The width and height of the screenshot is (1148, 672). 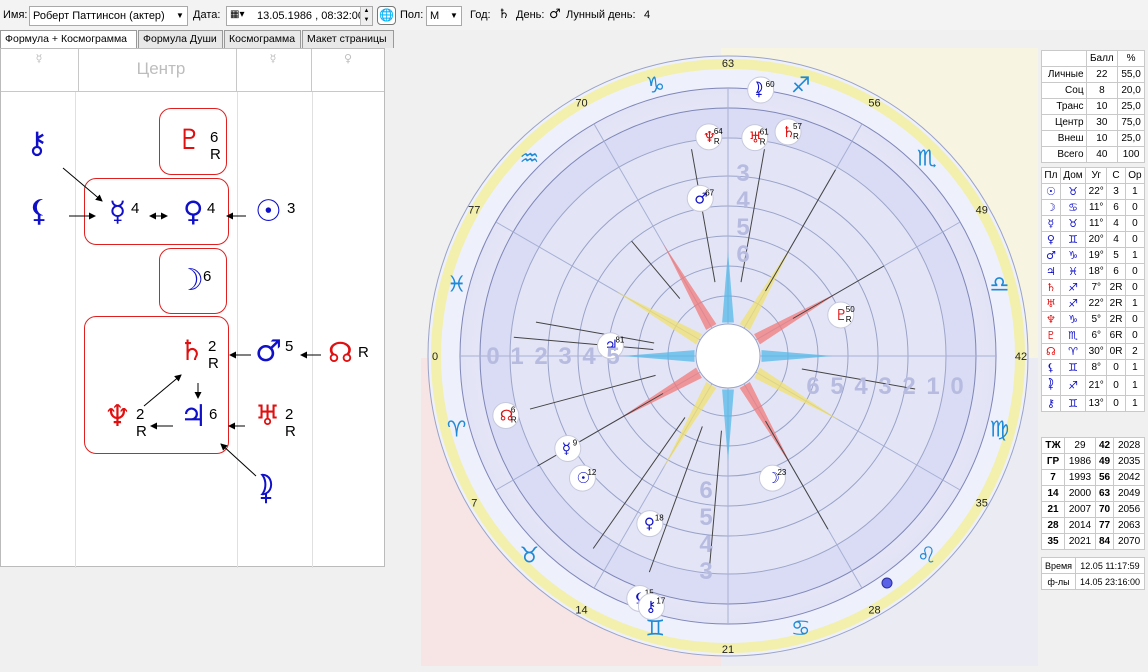 I want to click on planet-row-cell: 0, so click(x=1135, y=335).